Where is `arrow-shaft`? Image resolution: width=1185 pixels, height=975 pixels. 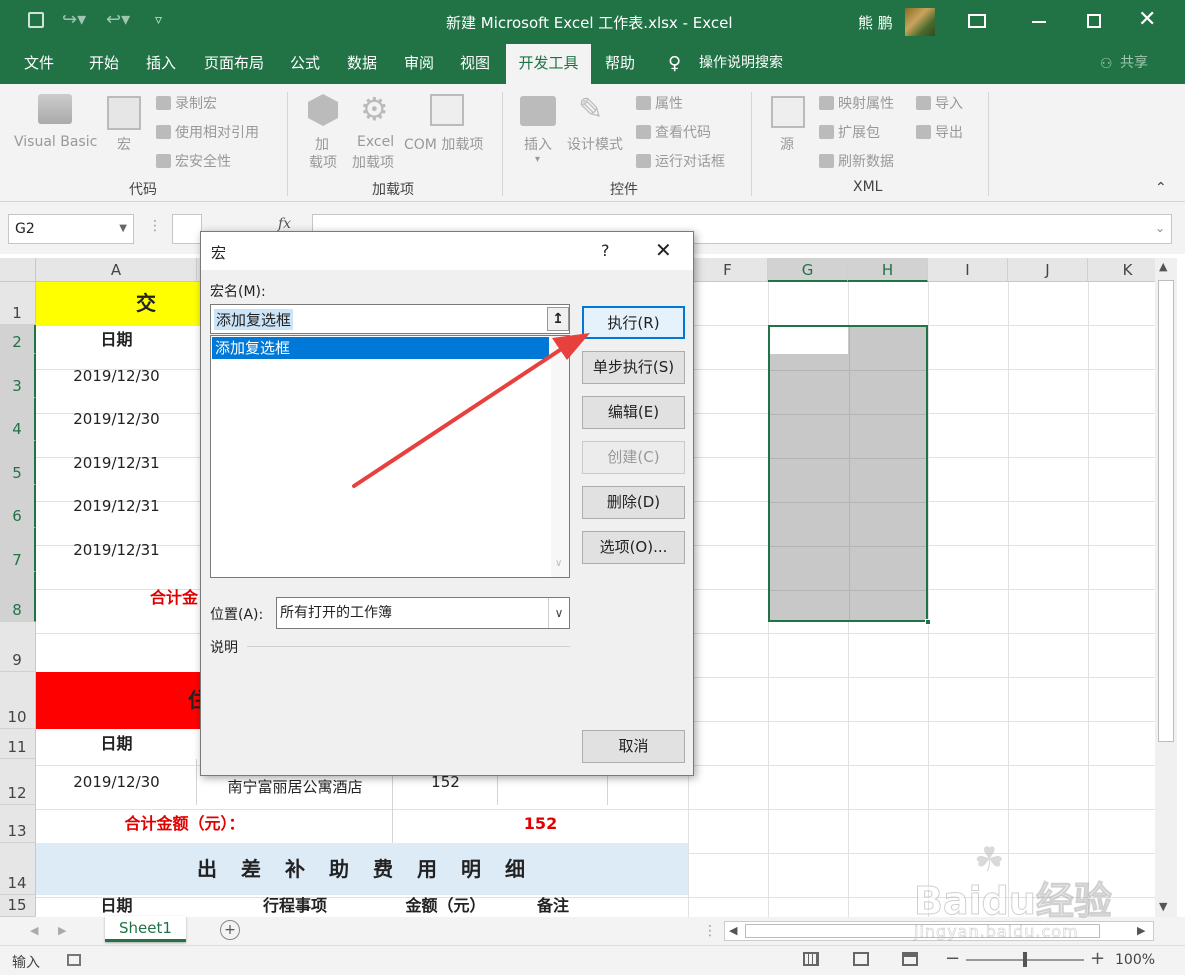 arrow-shaft is located at coordinates (460, 416).